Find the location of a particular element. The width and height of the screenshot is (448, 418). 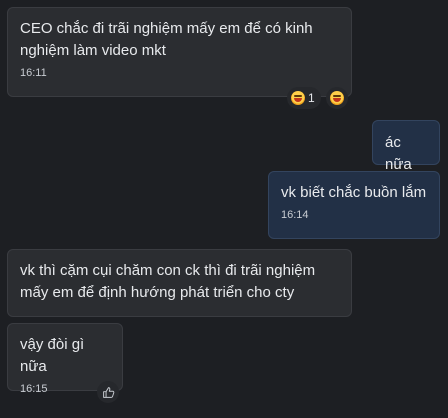

message-bubble: vk biết chắc buồn lắm 16:14 is located at coordinates (354, 205).